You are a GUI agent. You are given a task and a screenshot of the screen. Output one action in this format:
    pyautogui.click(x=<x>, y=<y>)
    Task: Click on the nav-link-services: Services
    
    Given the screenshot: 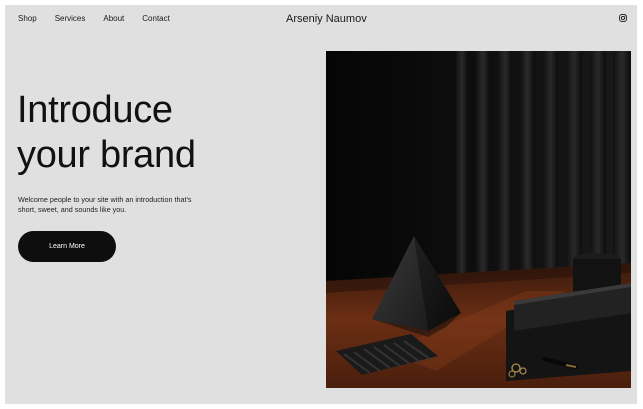 What is the action you would take?
    pyautogui.click(x=70, y=19)
    